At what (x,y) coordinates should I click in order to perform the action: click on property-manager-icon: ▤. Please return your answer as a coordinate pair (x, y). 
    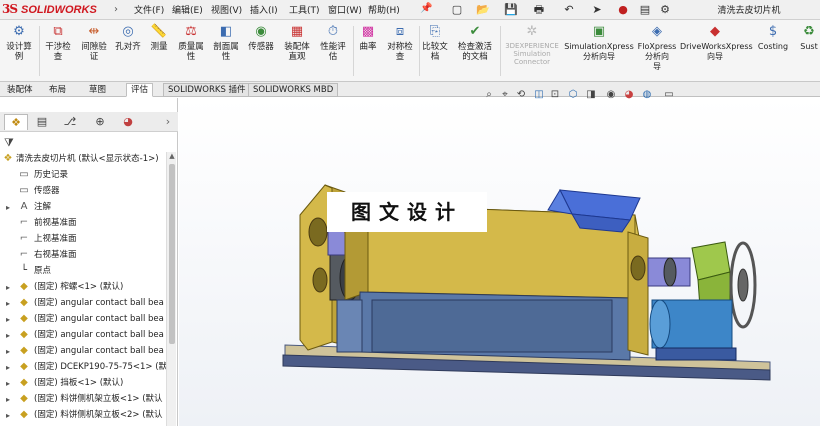
    Looking at the image, I should click on (42, 122).